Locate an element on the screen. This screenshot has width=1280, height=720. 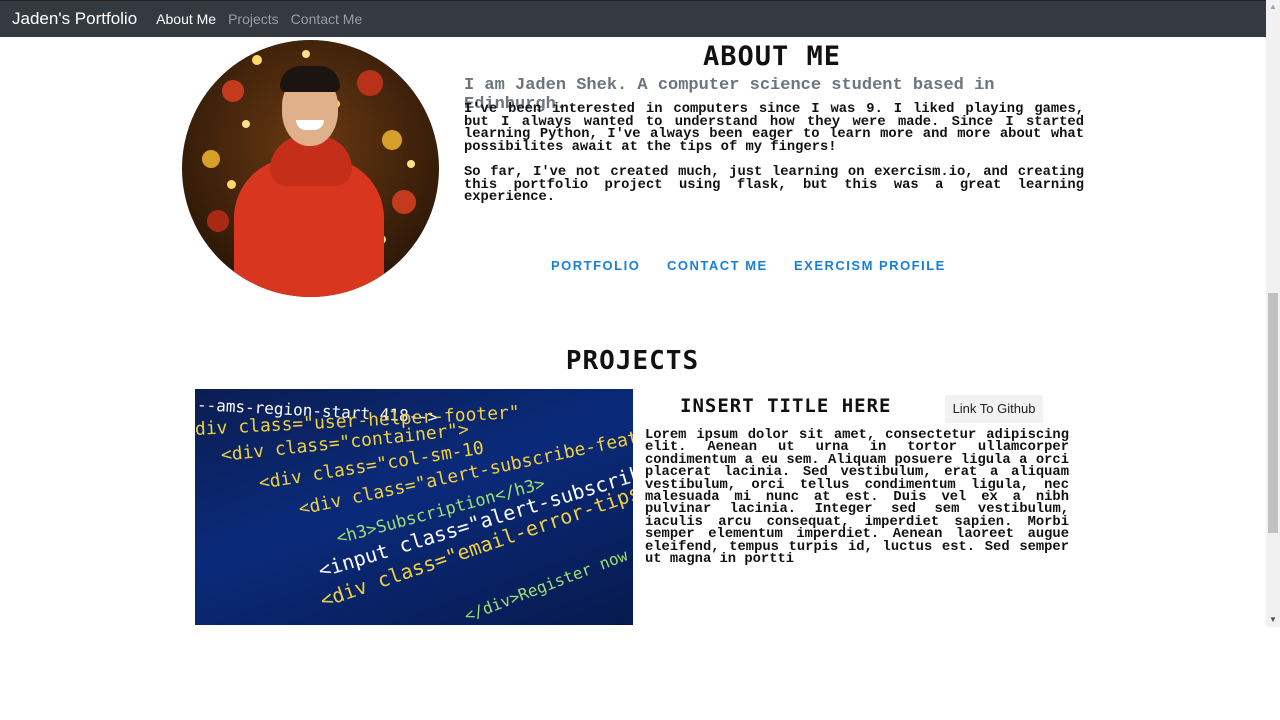
profile-photo is located at coordinates (310, 168).